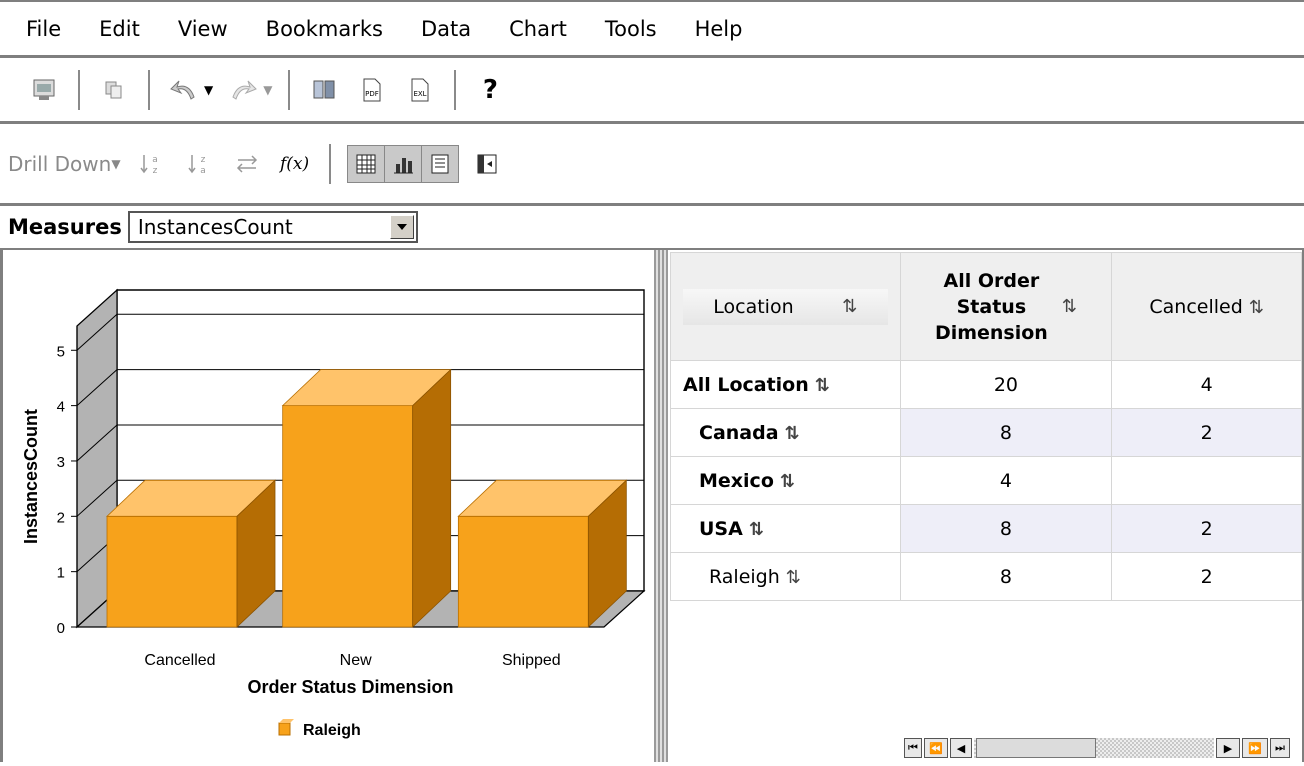 The width and height of the screenshot is (1304, 766). What do you see at coordinates (420, 94) in the screenshot?
I see `svg-text: EXL` at bounding box center [420, 94].